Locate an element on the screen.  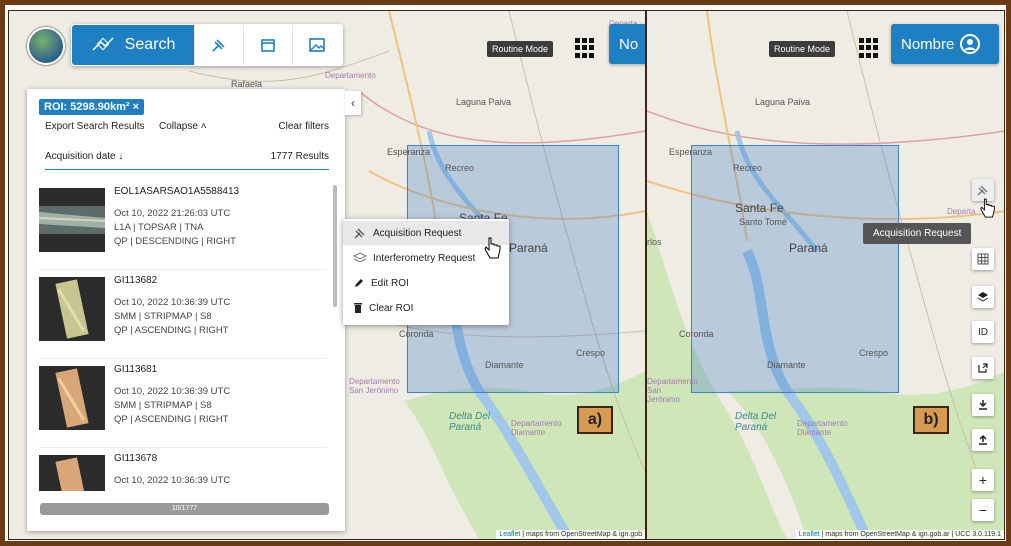
user-avatar-icon is located at coordinates (970, 44).